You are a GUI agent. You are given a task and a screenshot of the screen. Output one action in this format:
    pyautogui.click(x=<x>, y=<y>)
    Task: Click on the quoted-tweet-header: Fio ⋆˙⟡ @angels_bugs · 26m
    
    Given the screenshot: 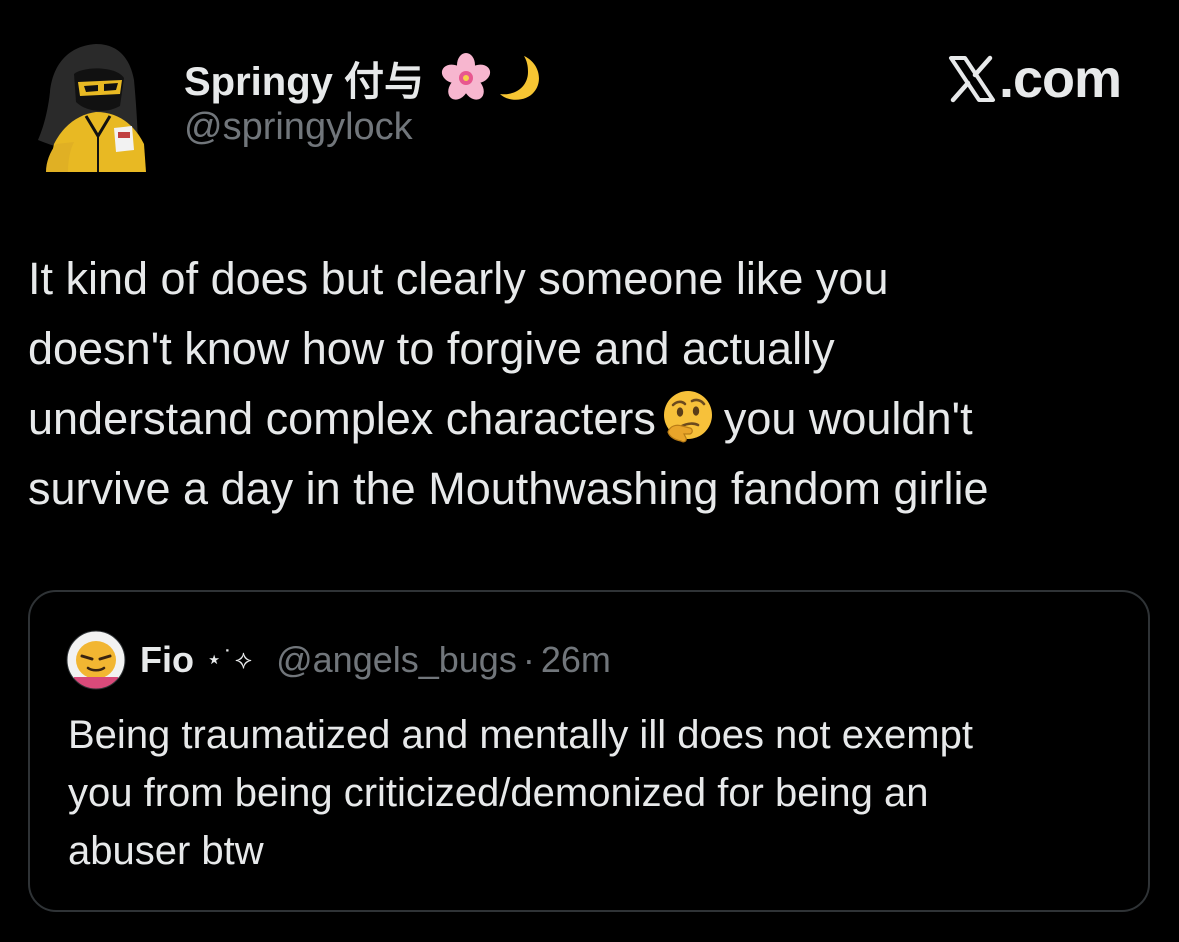 What is the action you would take?
    pyautogui.click(x=338, y=660)
    